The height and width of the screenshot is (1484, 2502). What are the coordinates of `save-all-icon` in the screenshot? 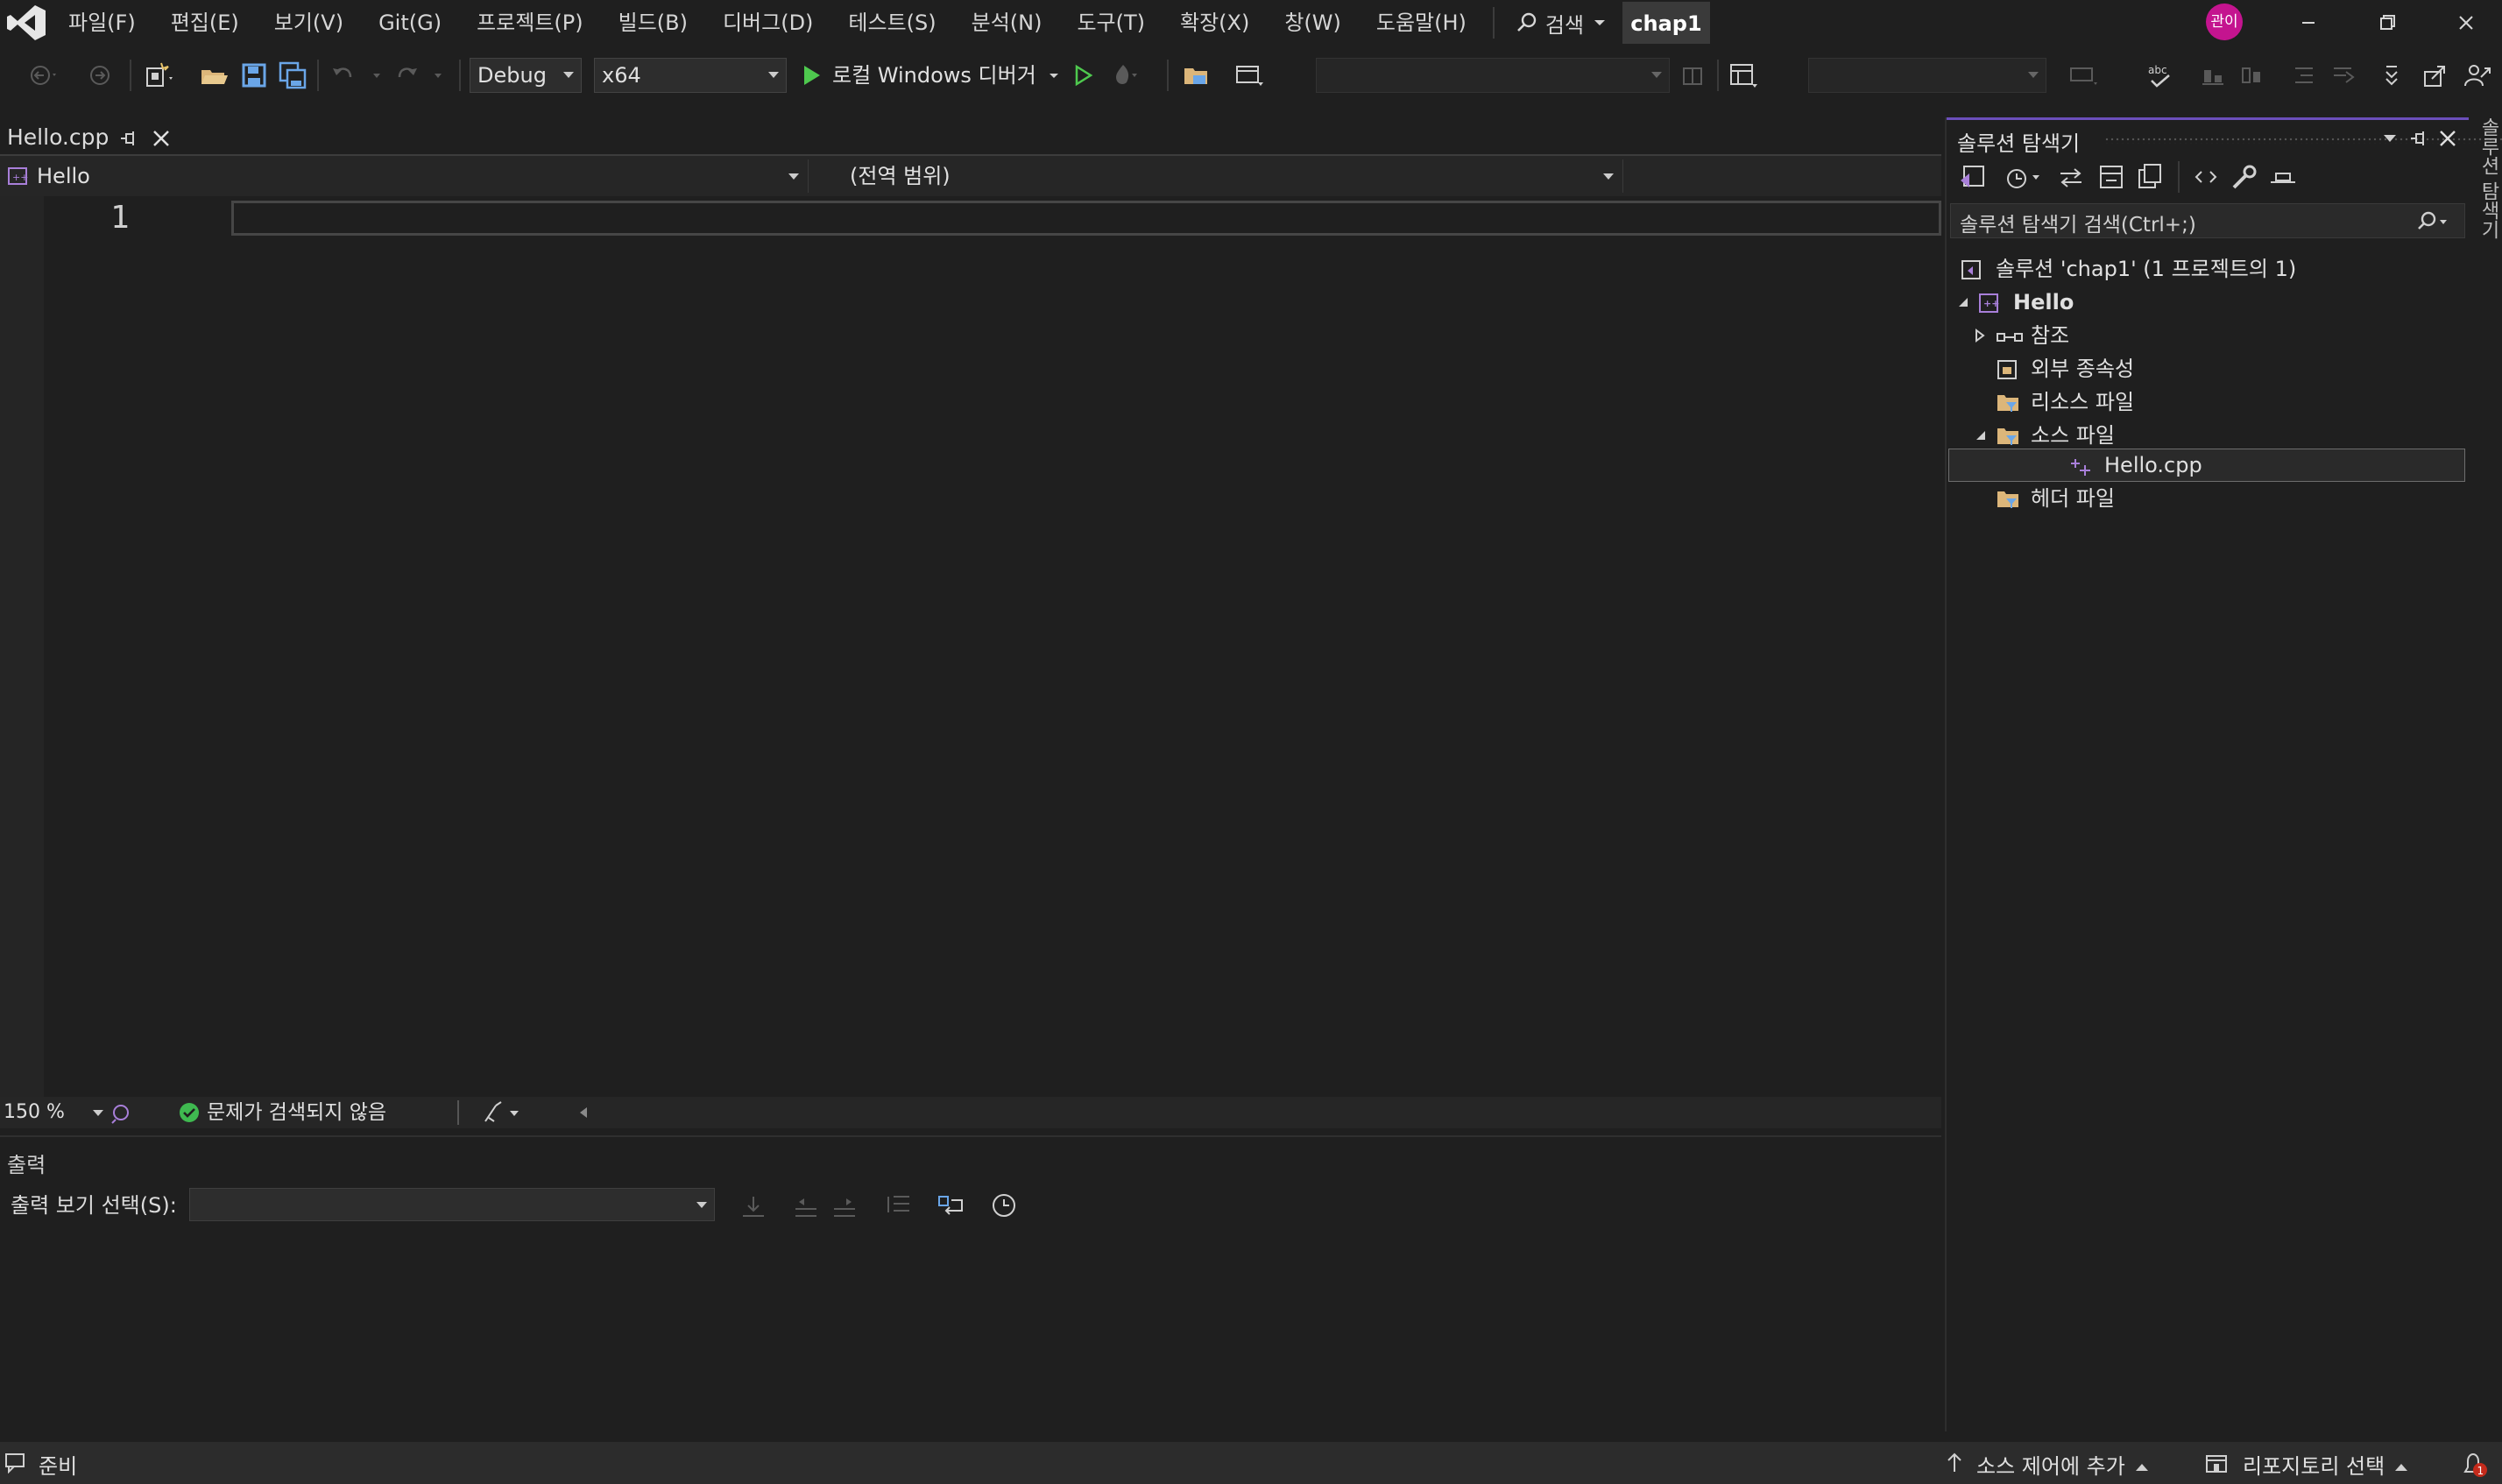 It's located at (292, 75).